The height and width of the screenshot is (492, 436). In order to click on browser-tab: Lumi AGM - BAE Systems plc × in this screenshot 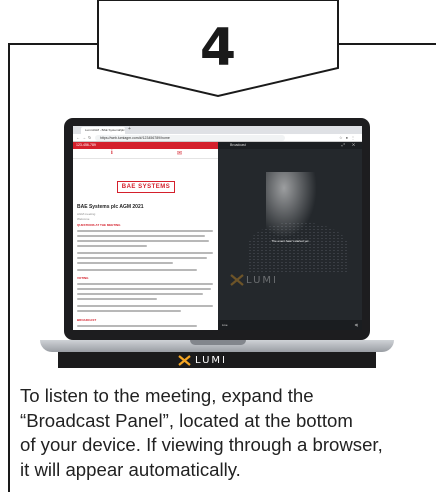, I will do `click(103, 130)`.